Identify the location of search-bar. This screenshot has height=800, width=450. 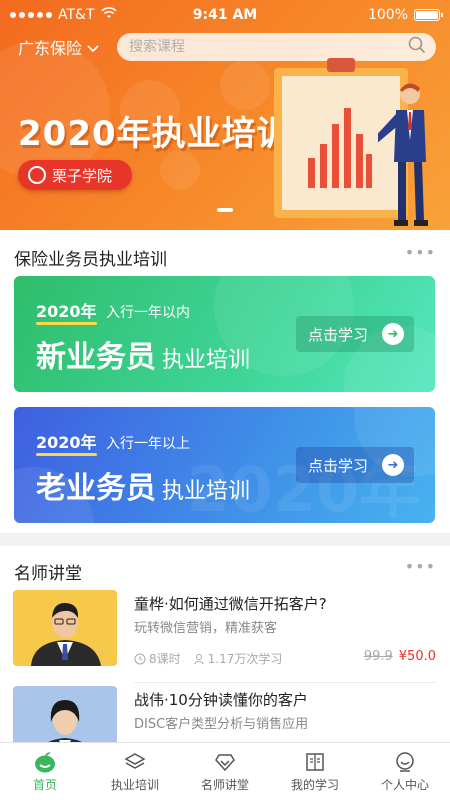
(276, 47).